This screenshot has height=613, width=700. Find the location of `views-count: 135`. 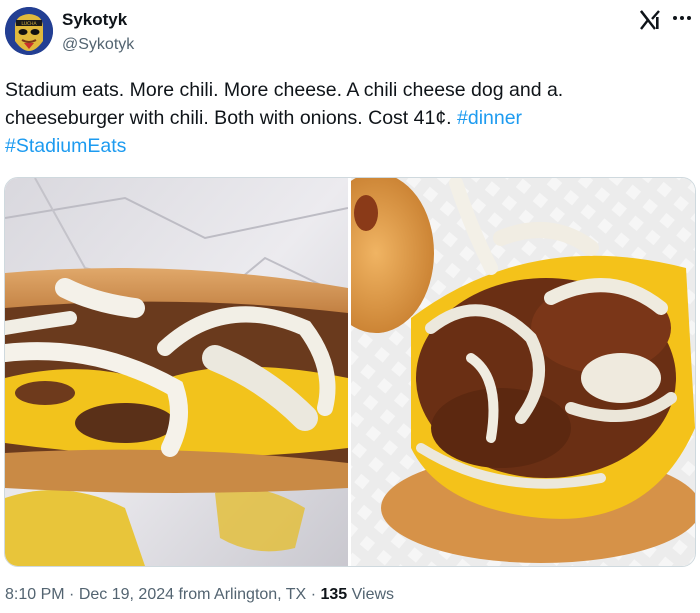

views-count: 135 is located at coordinates (334, 594).